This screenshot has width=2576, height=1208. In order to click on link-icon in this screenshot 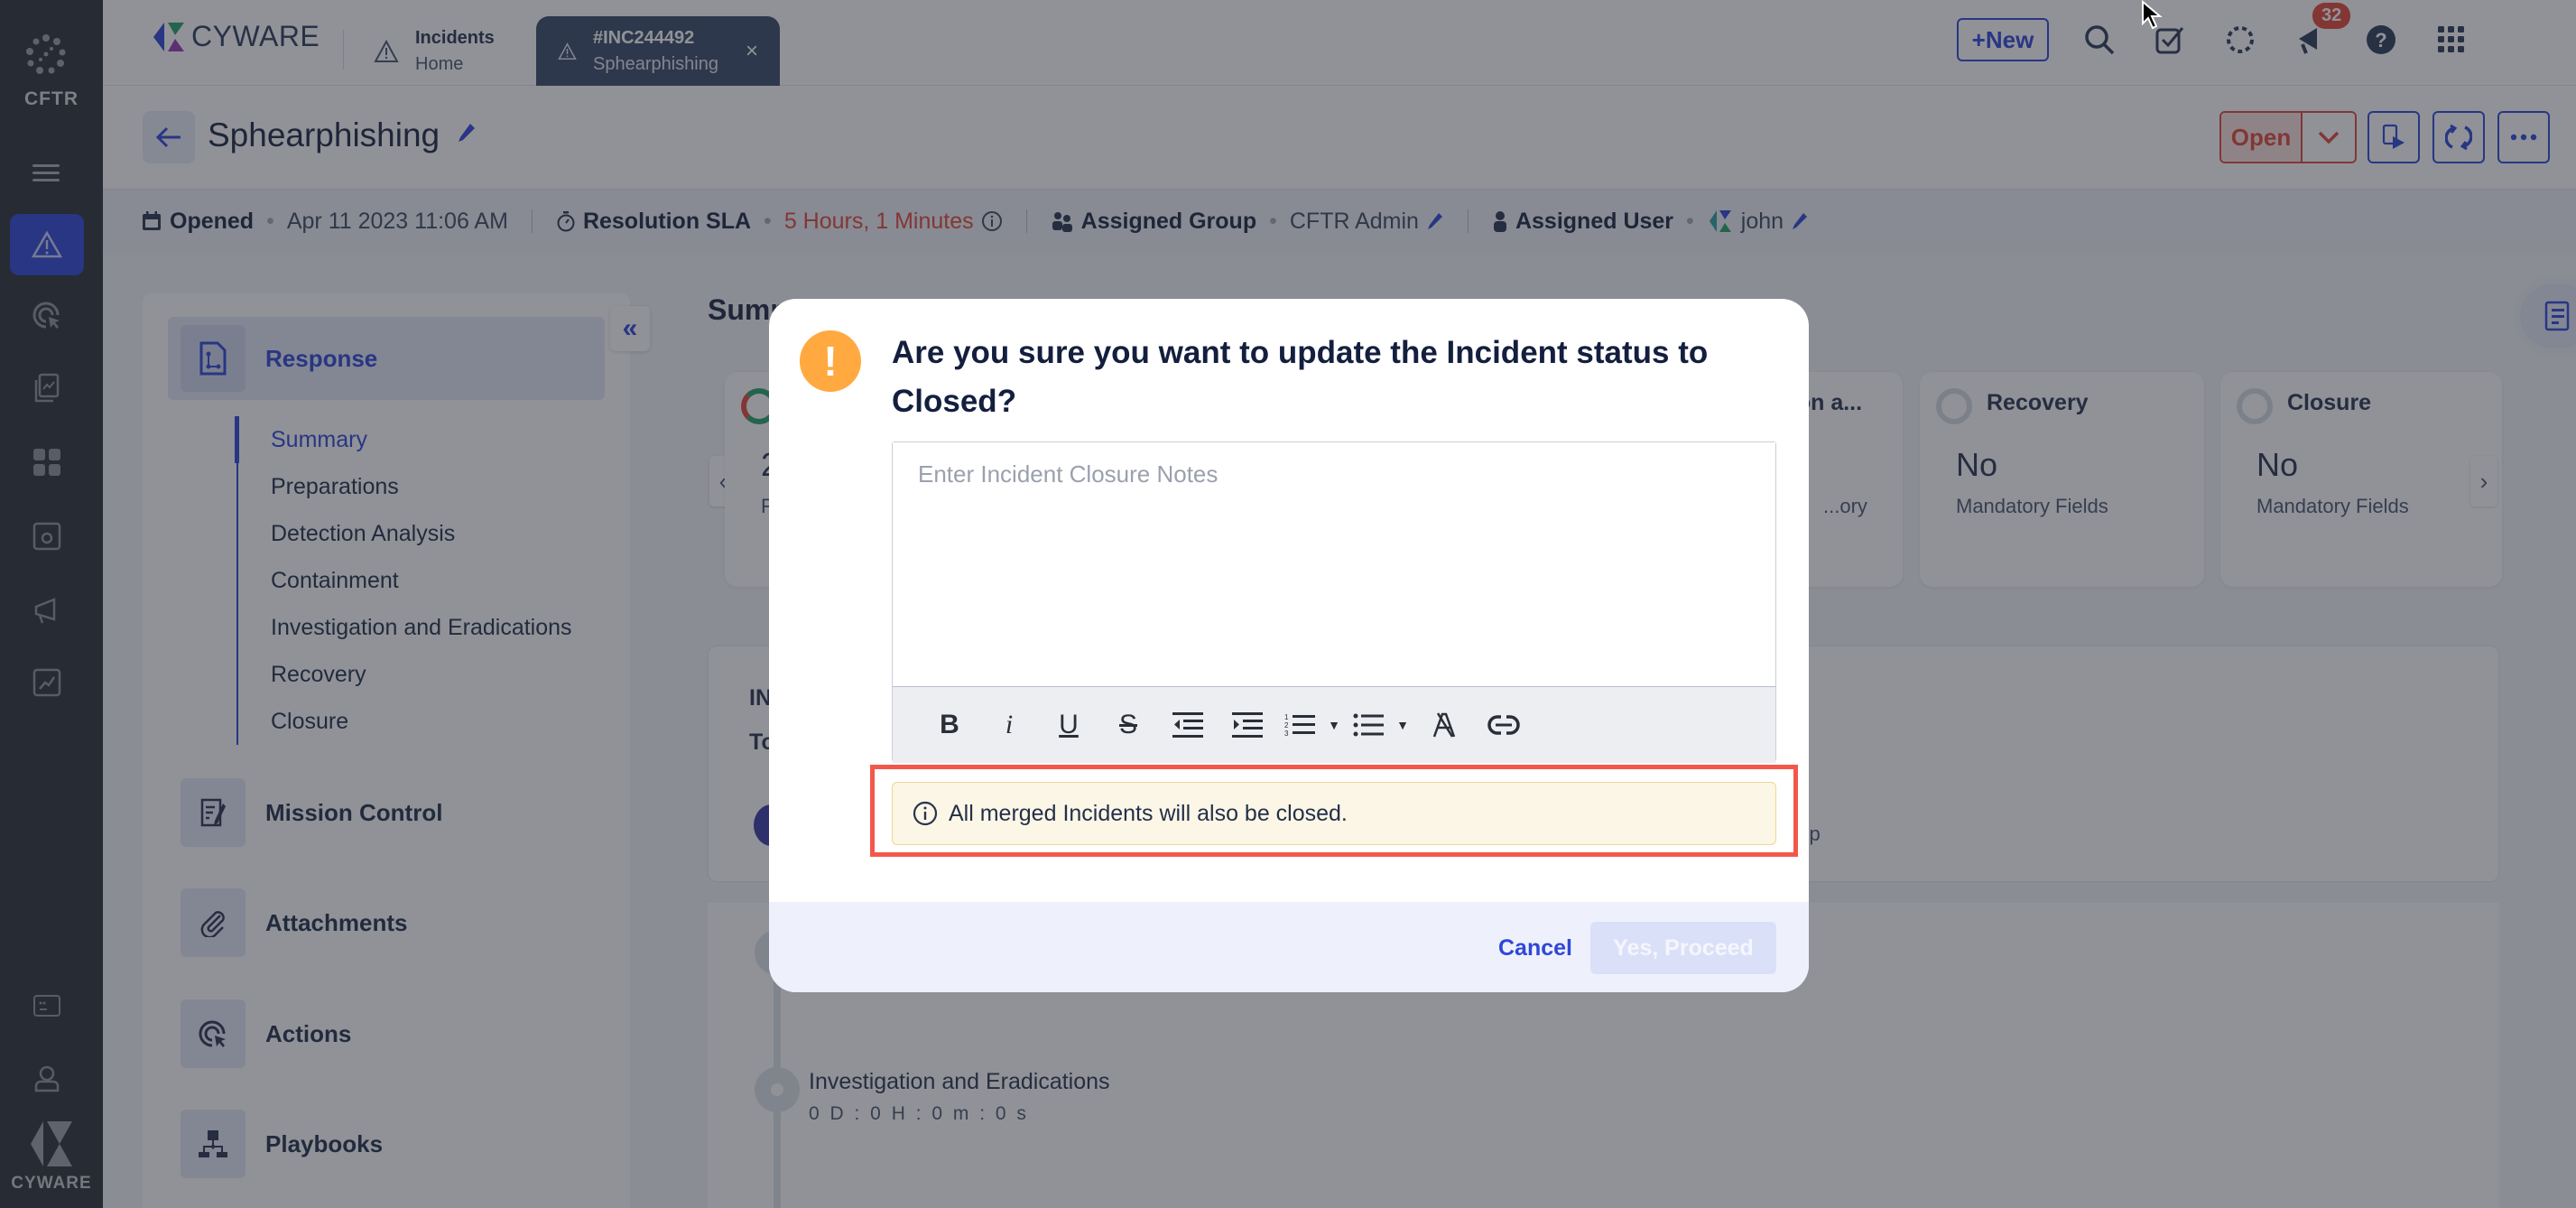, I will do `click(1503, 725)`.